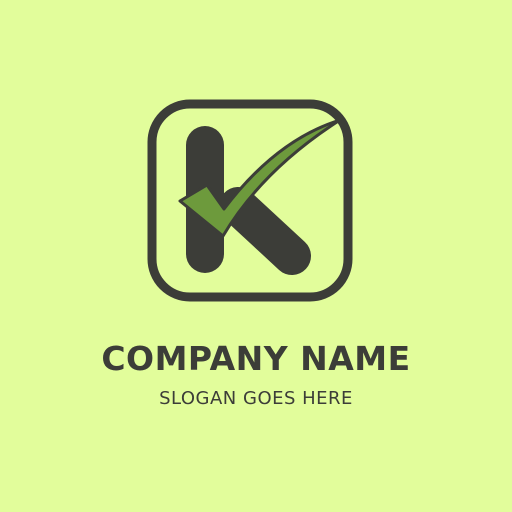 This screenshot has height=512, width=512. Describe the element at coordinates (256, 358) in the screenshot. I see `company-name: COMPANY NAME` at that location.